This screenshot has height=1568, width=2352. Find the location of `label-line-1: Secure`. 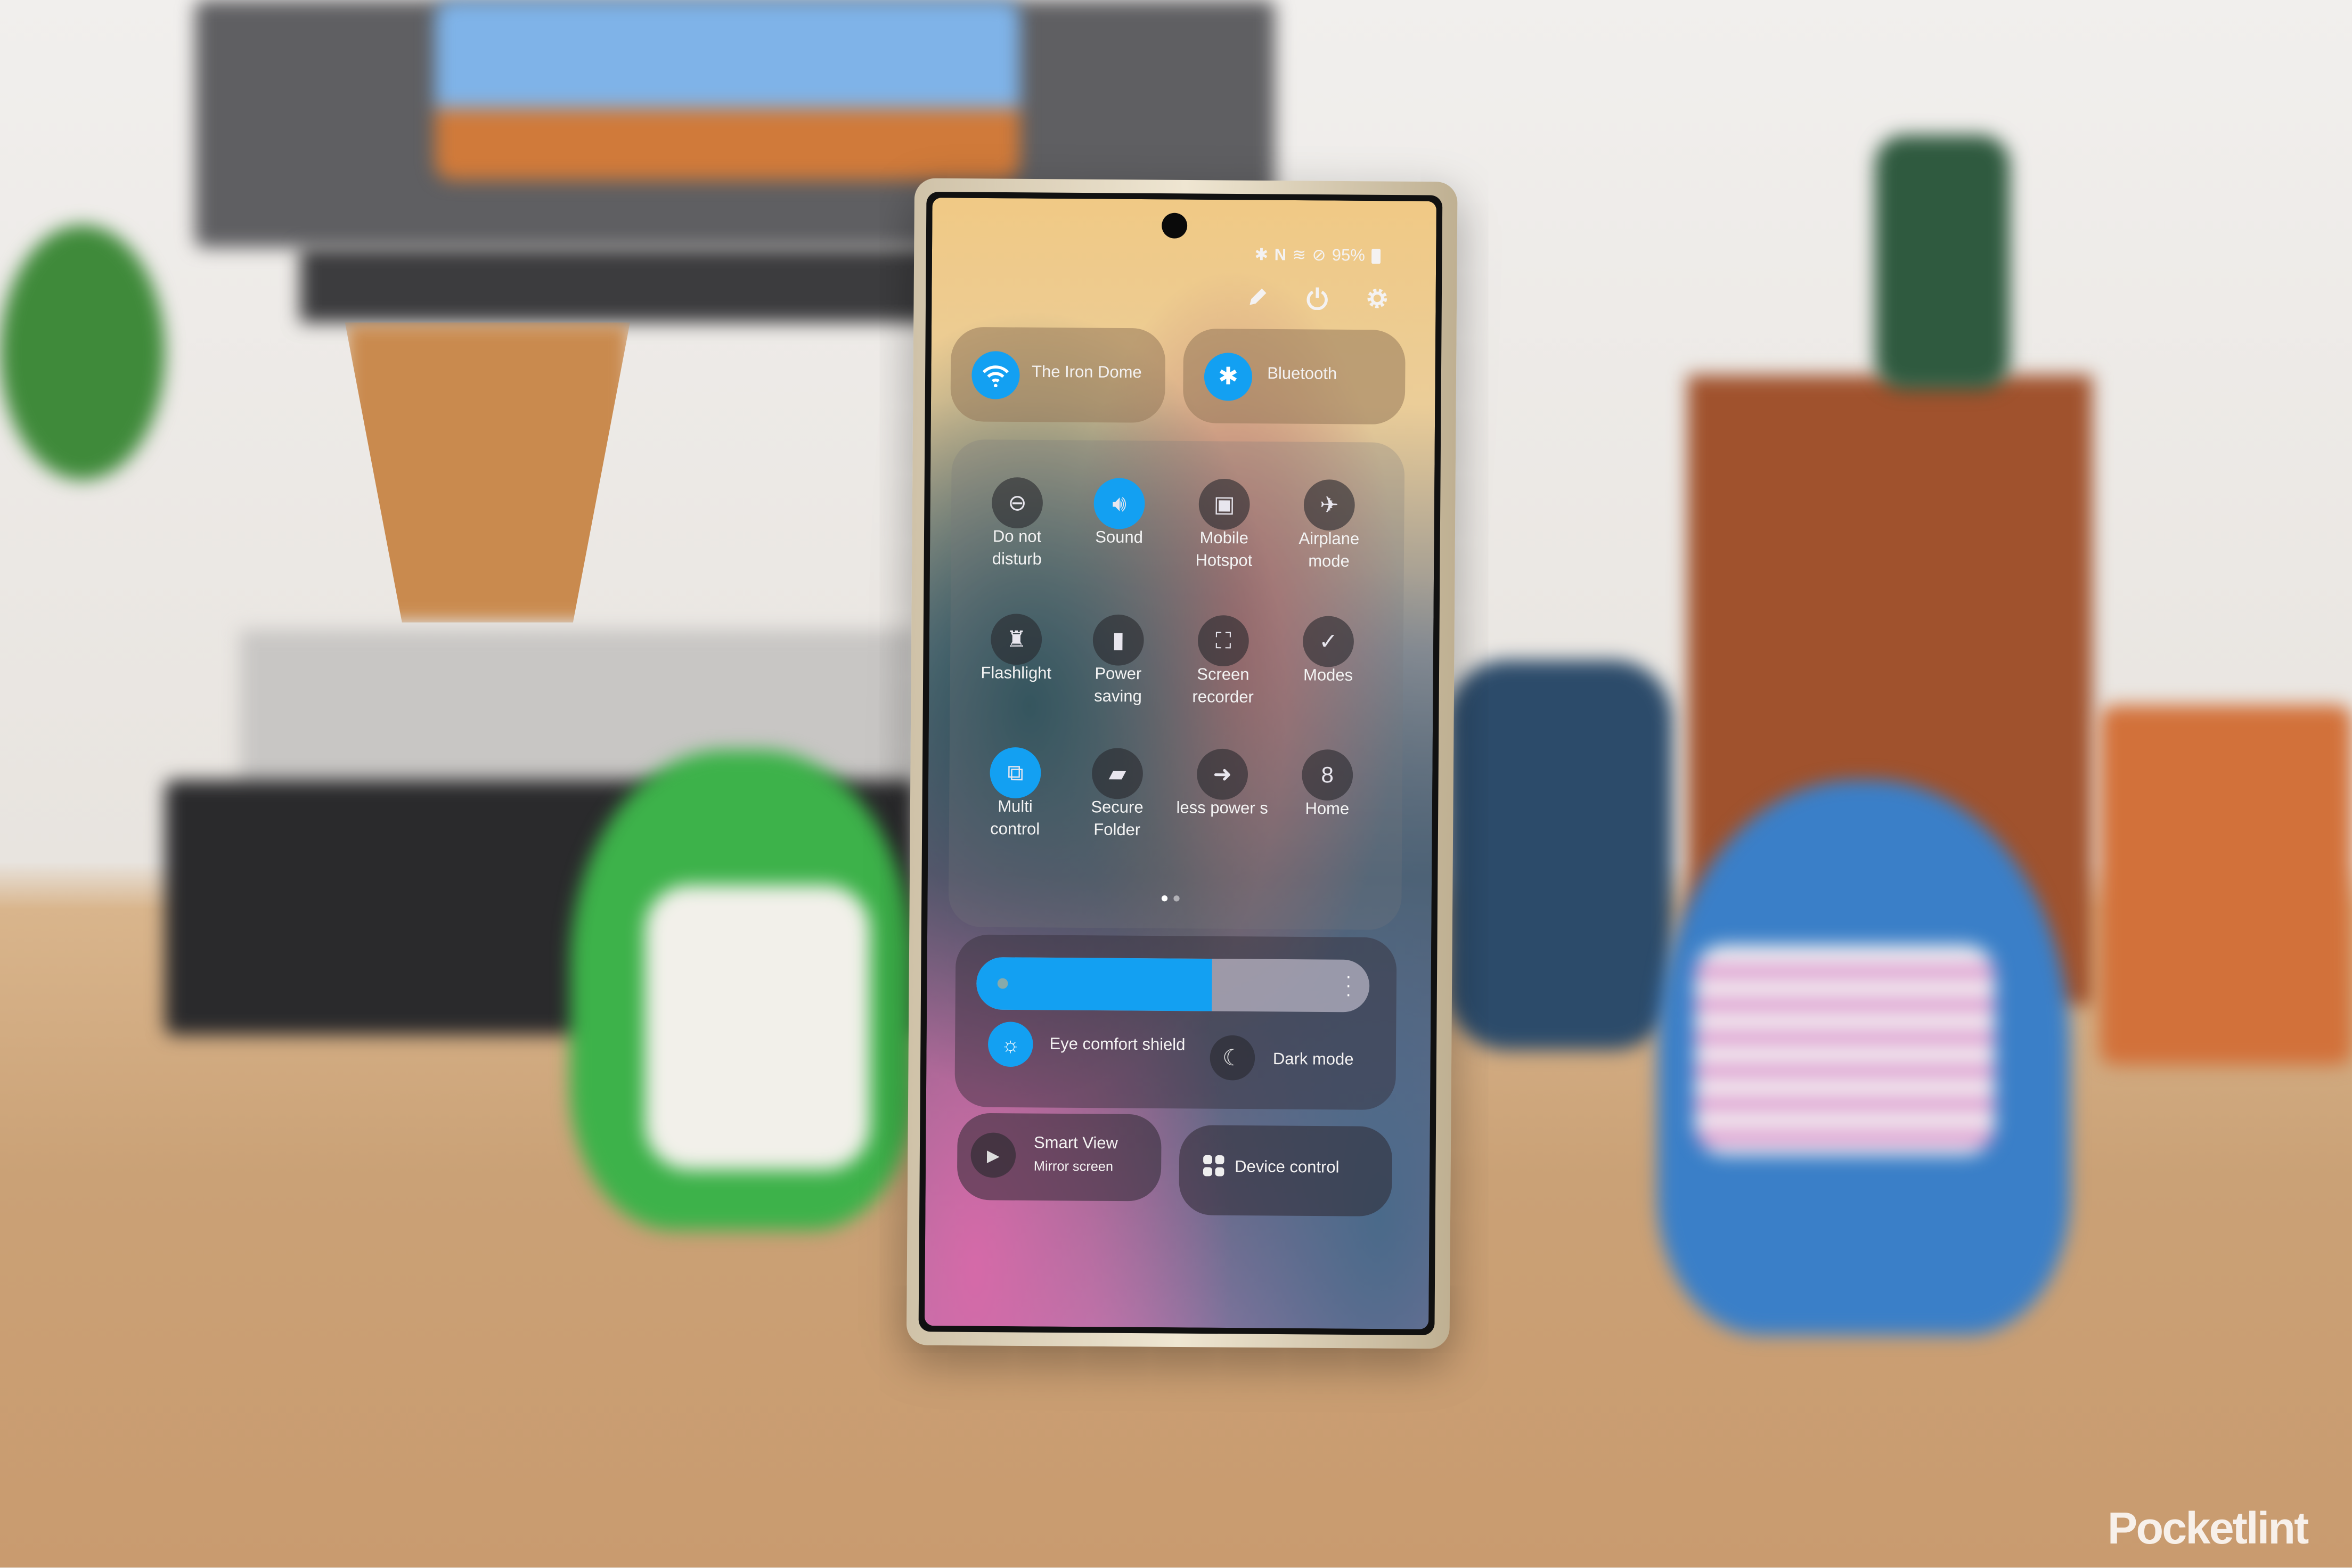

label-line-1: Secure is located at coordinates (1117, 808).